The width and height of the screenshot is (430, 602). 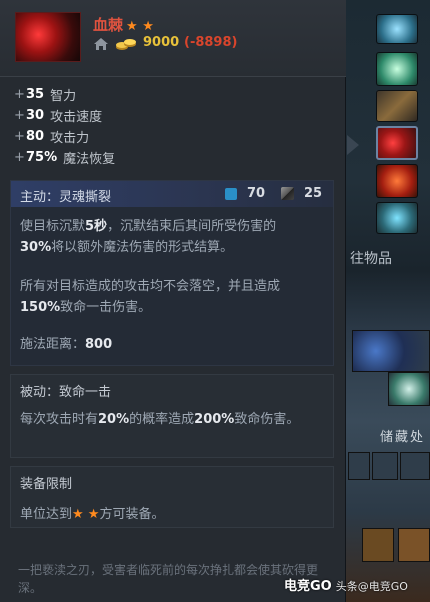 What do you see at coordinates (89, 159) in the screenshot?
I see `stat-label: 魔法恢复` at bounding box center [89, 159].